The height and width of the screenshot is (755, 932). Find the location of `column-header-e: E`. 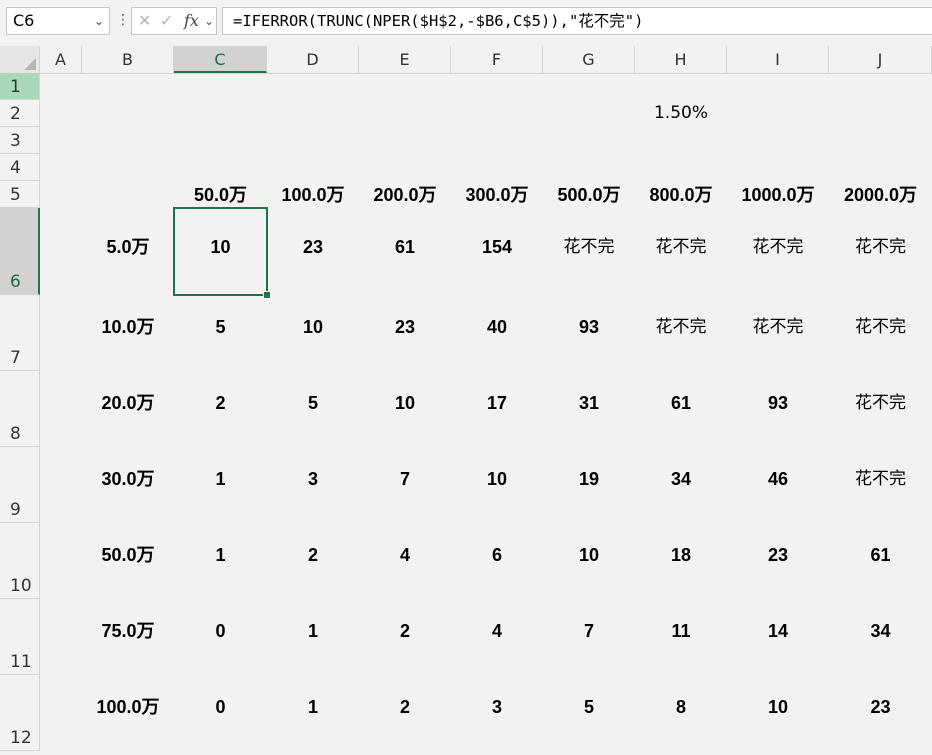

column-header-e: E is located at coordinates (405, 59).